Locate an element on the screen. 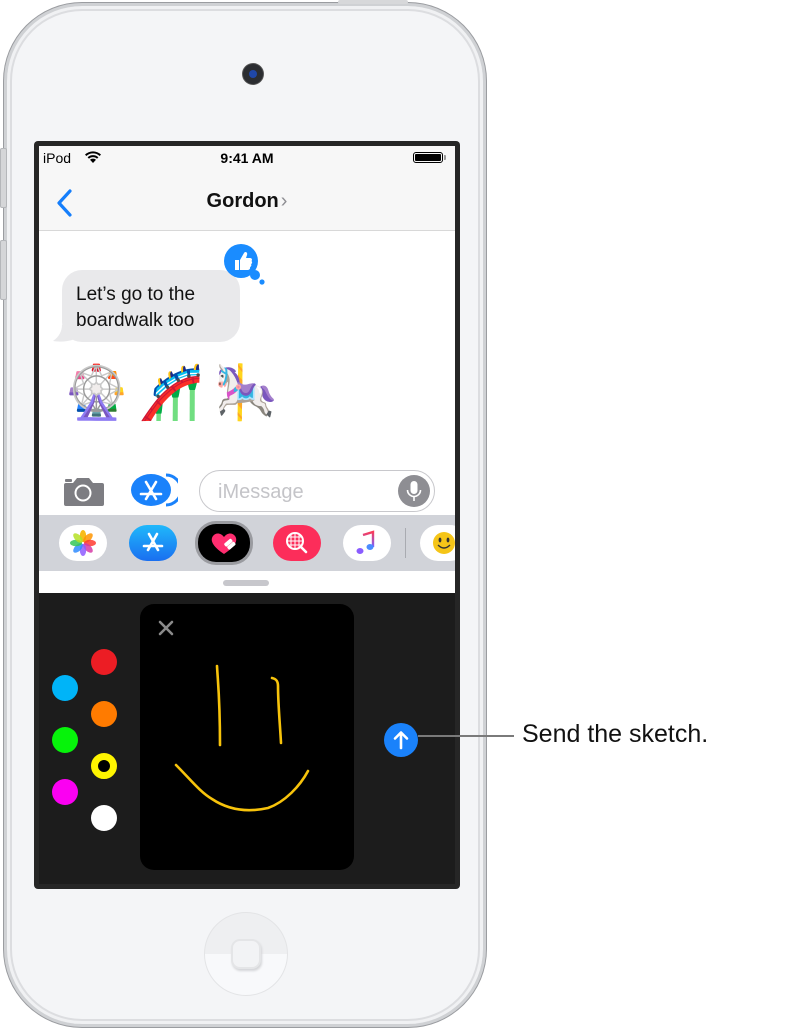 The image size is (785, 1032). music-note-icon is located at coordinates (365, 542).